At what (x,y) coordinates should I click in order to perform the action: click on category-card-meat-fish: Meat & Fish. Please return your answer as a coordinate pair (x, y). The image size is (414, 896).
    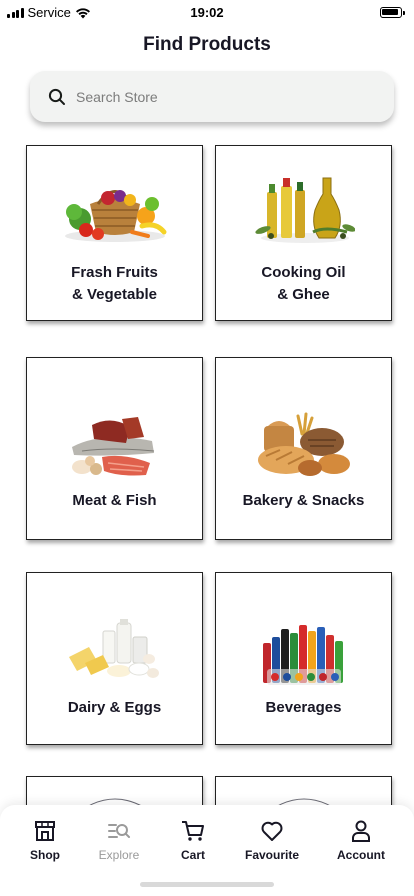
    Looking at the image, I should click on (114, 448).